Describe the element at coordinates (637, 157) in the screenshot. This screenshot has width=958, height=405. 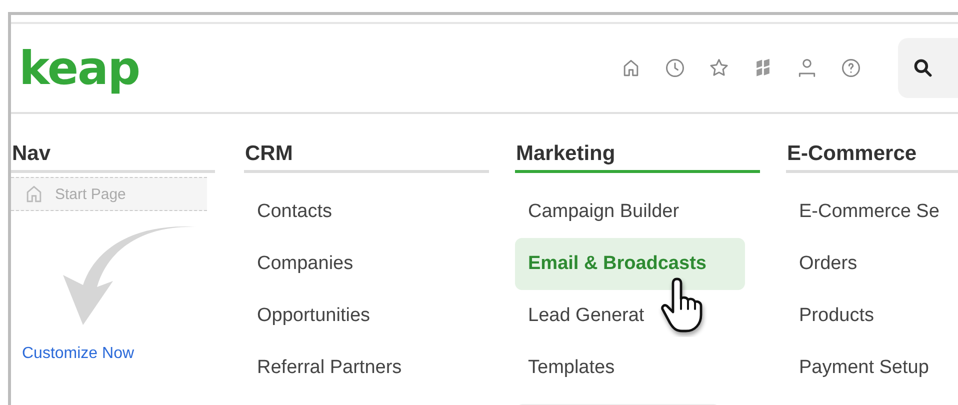
I see `column-heading: Marketing` at that location.